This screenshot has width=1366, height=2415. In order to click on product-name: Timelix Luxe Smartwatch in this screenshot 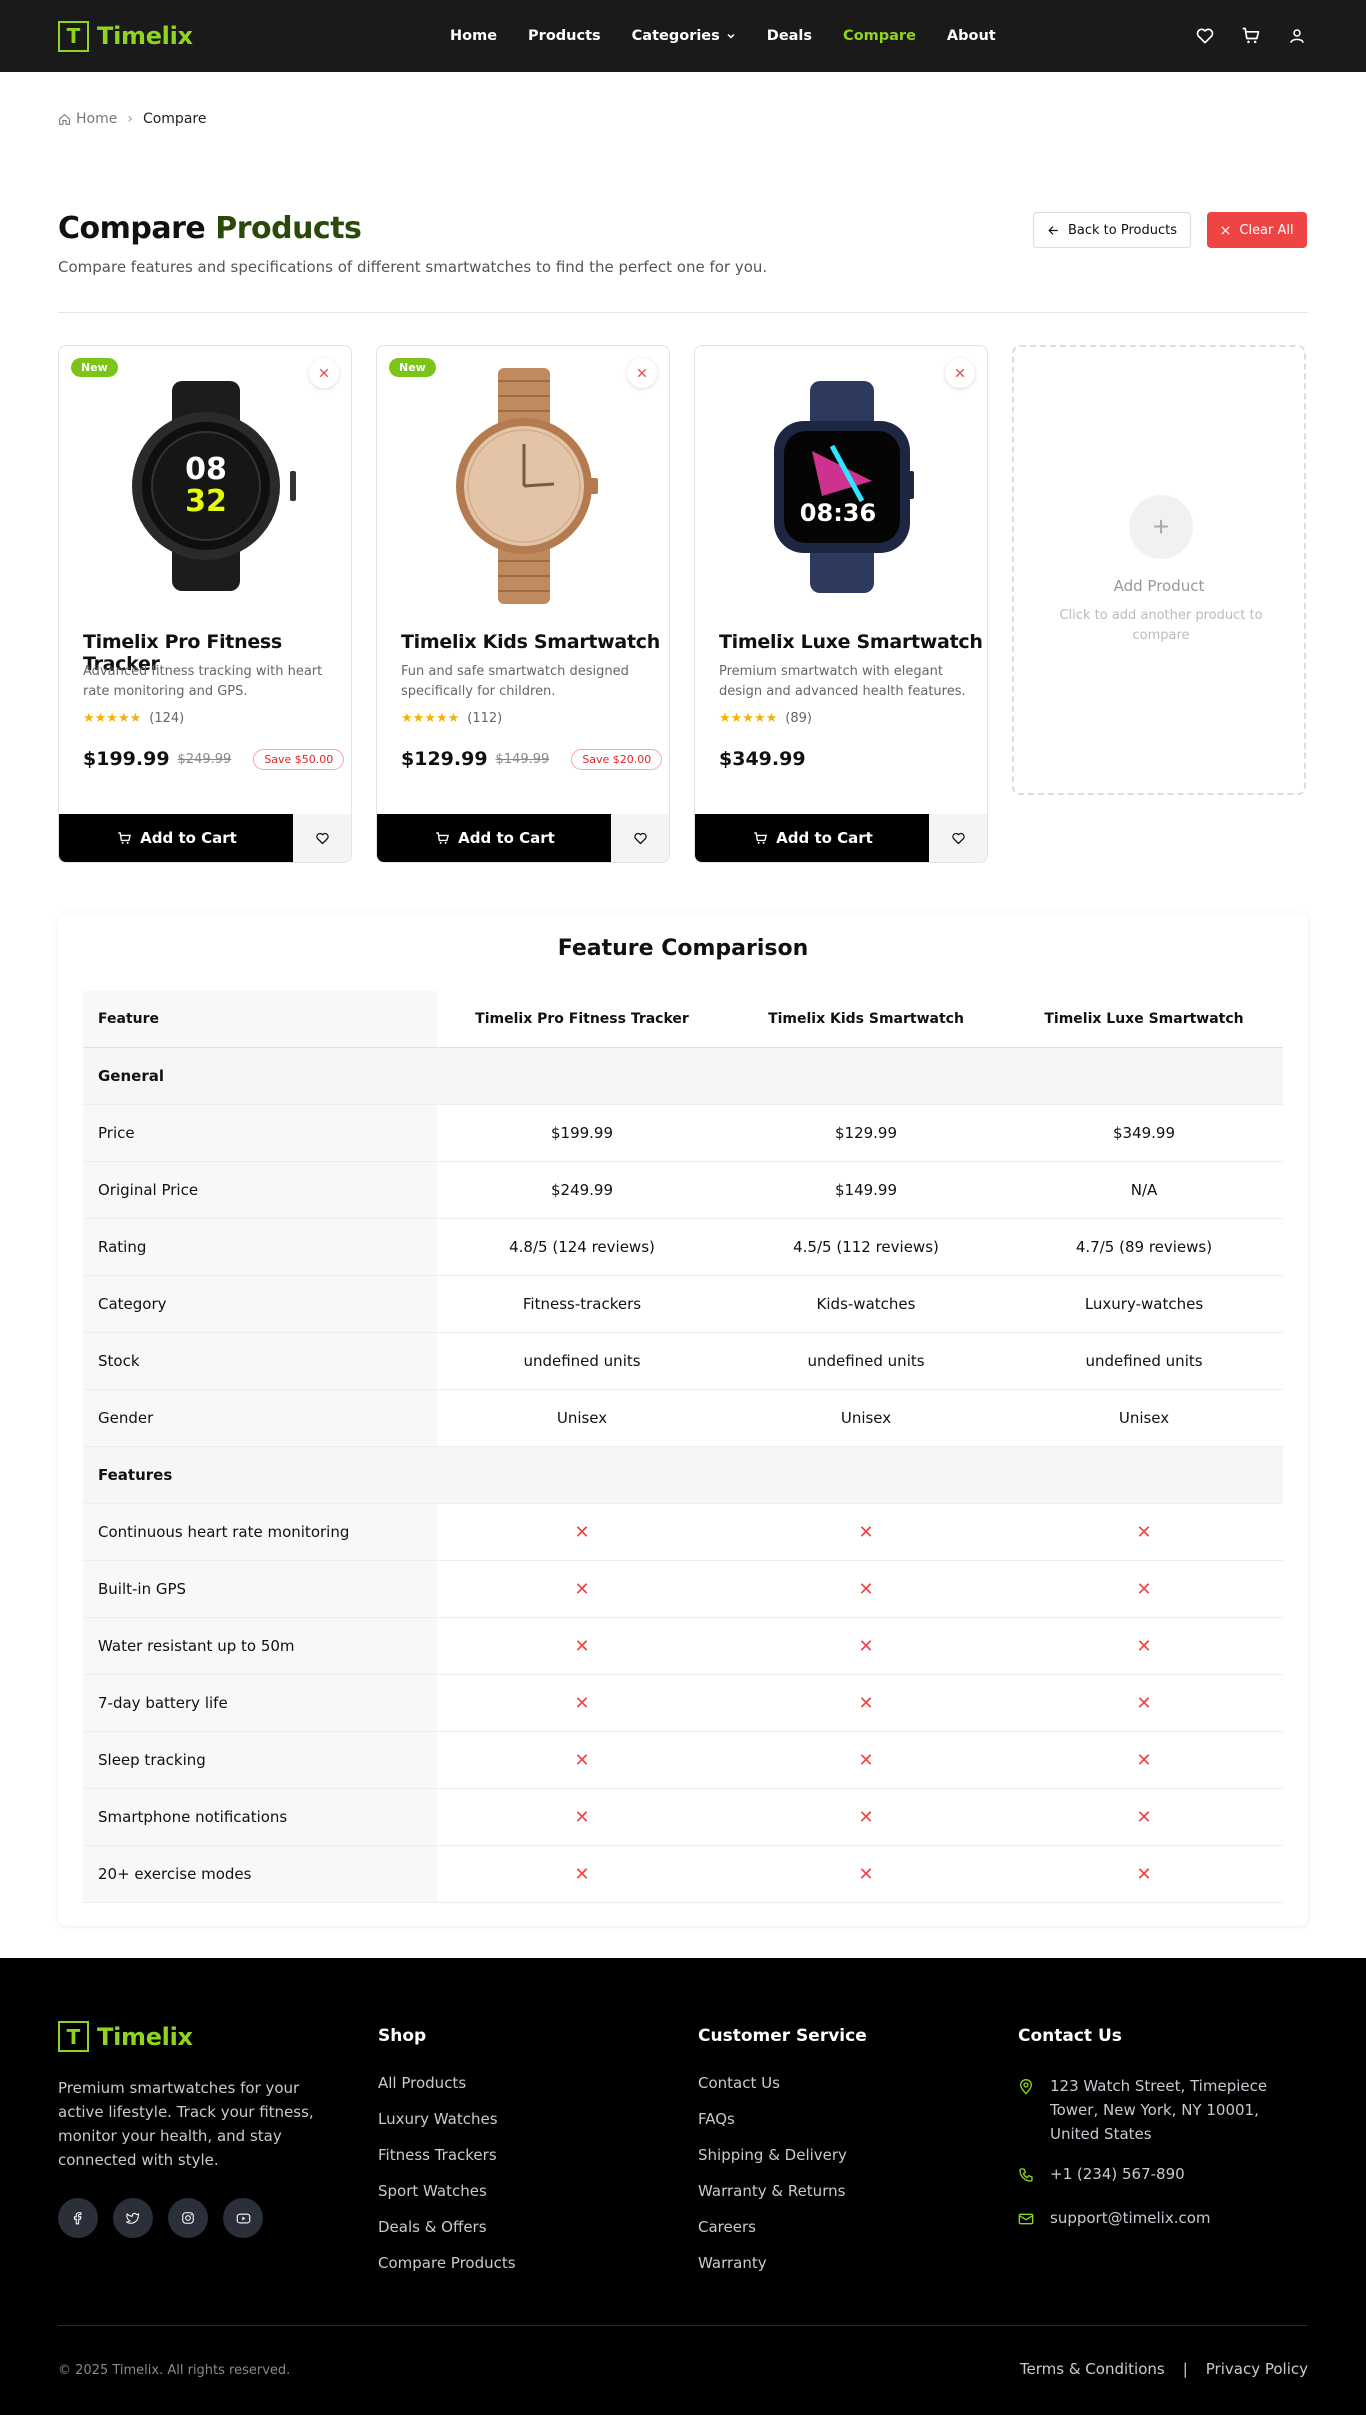, I will do `click(851, 642)`.